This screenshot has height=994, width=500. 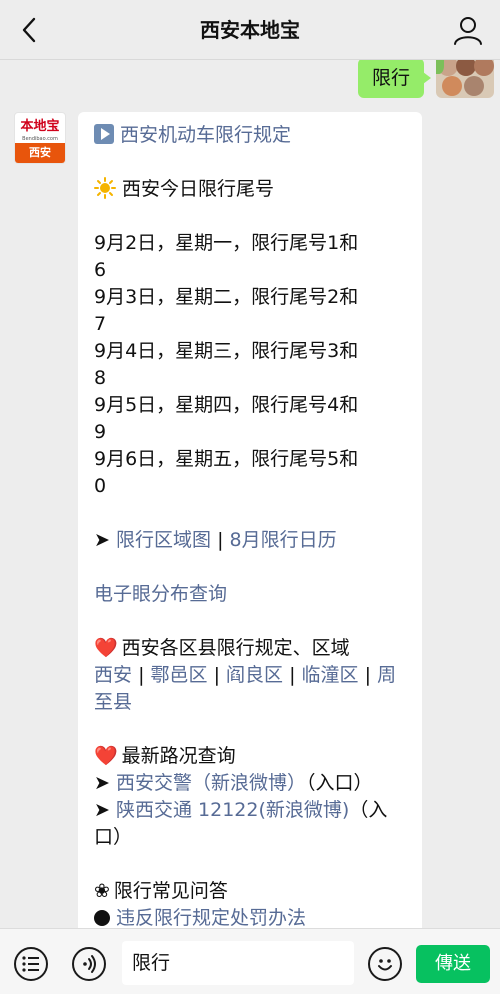 What do you see at coordinates (226, 459) in the screenshot?
I see `schedule-line: 9月6日，星期五，限行尾号5和` at bounding box center [226, 459].